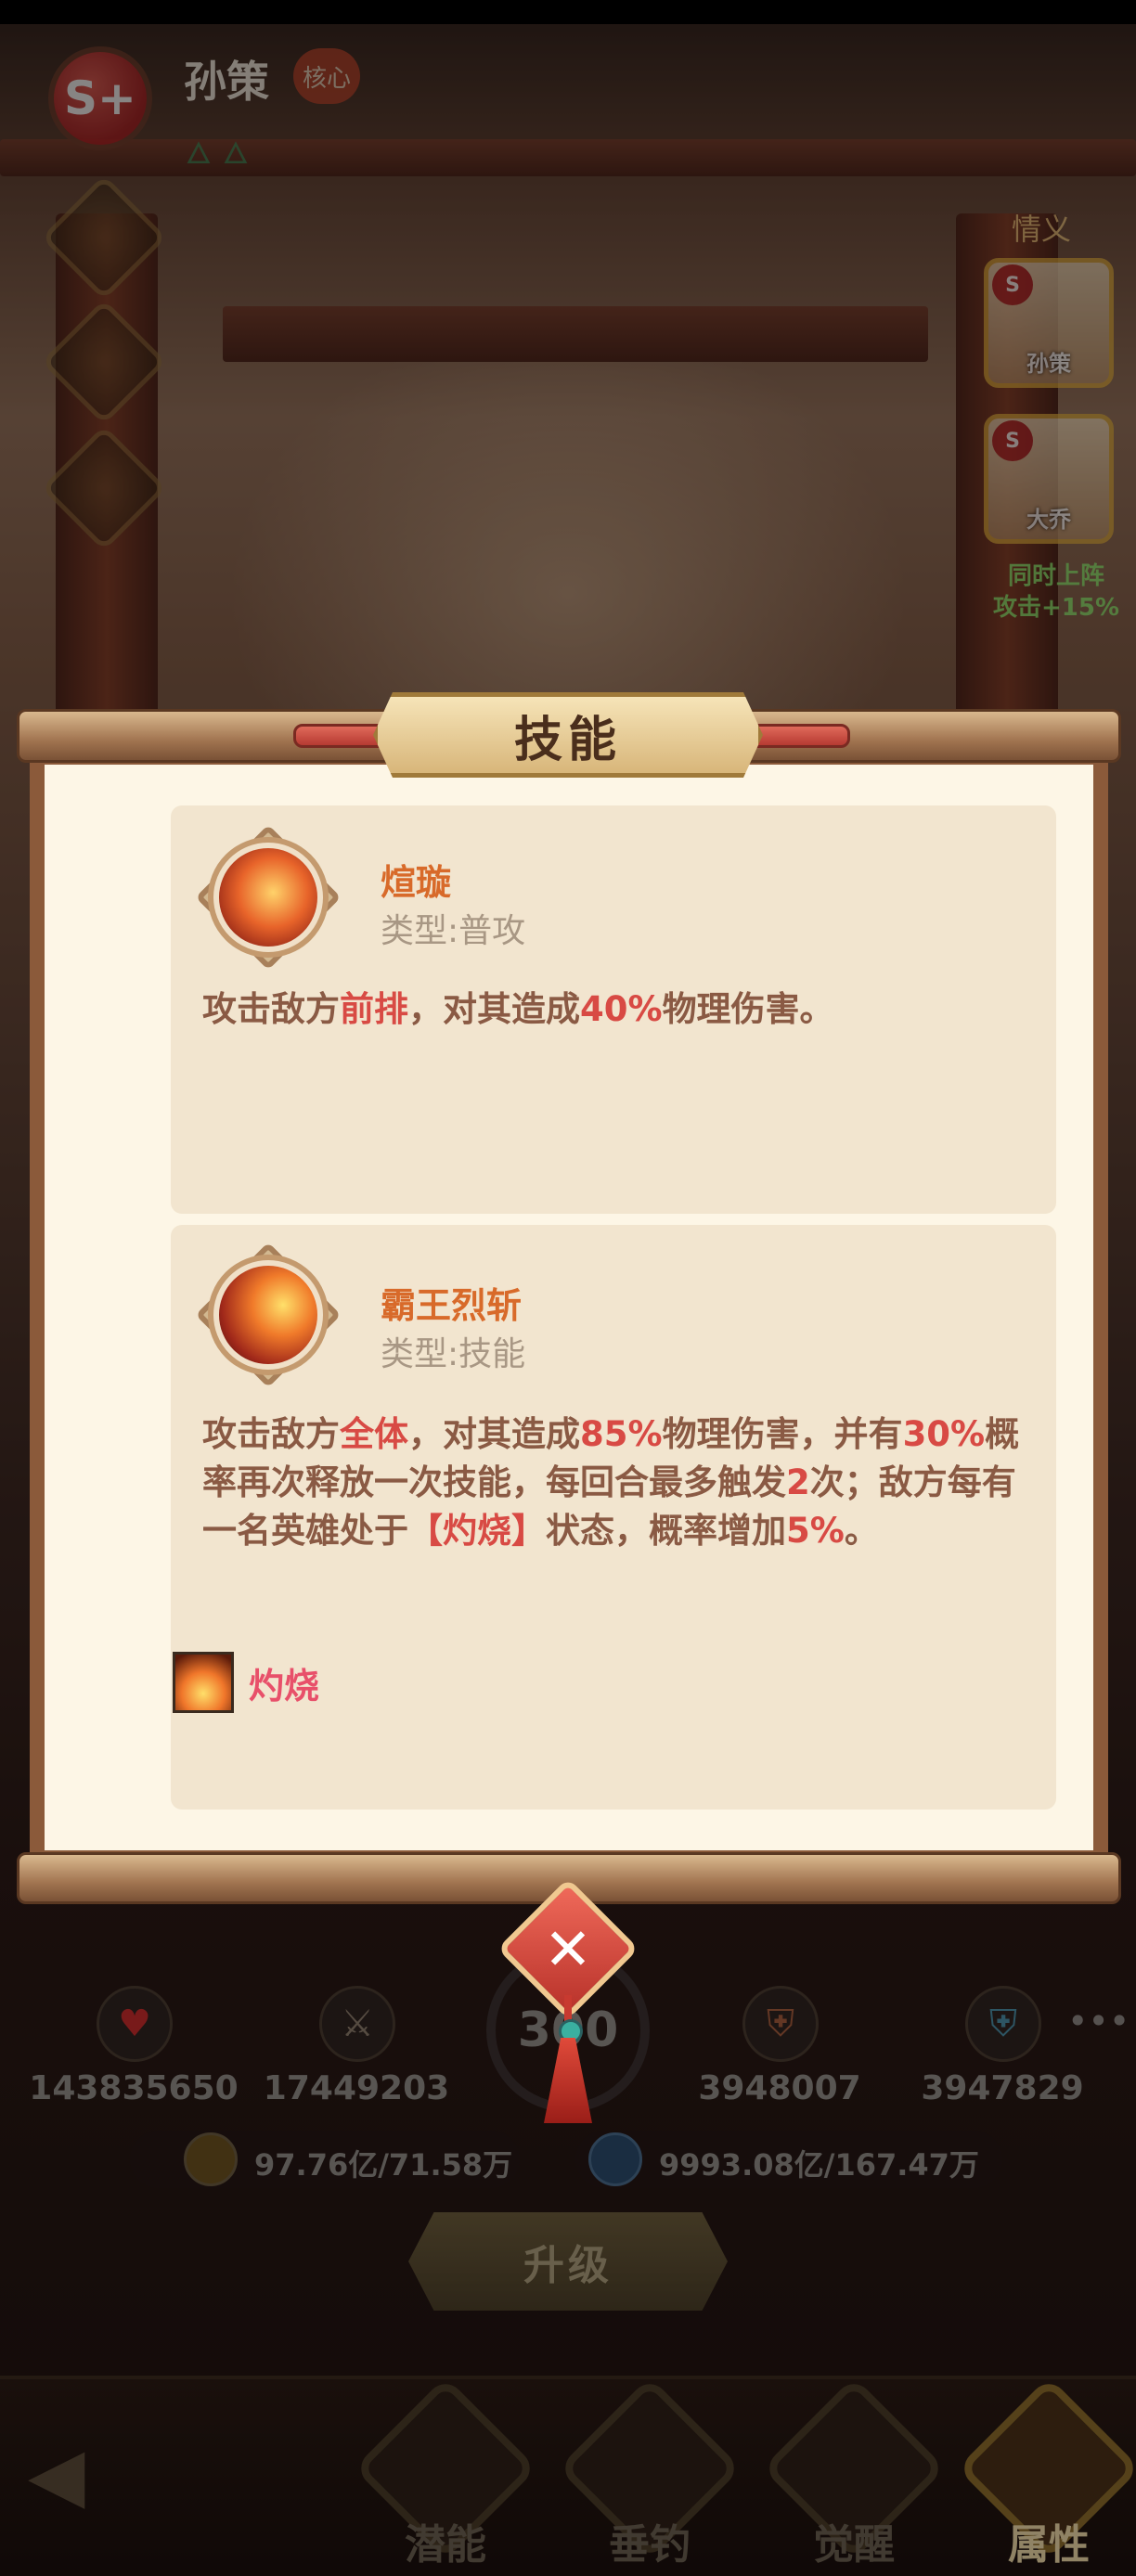 This screenshot has height=2576, width=1136. Describe the element at coordinates (861, 1531) in the screenshot. I see `desc-text: 。` at that location.